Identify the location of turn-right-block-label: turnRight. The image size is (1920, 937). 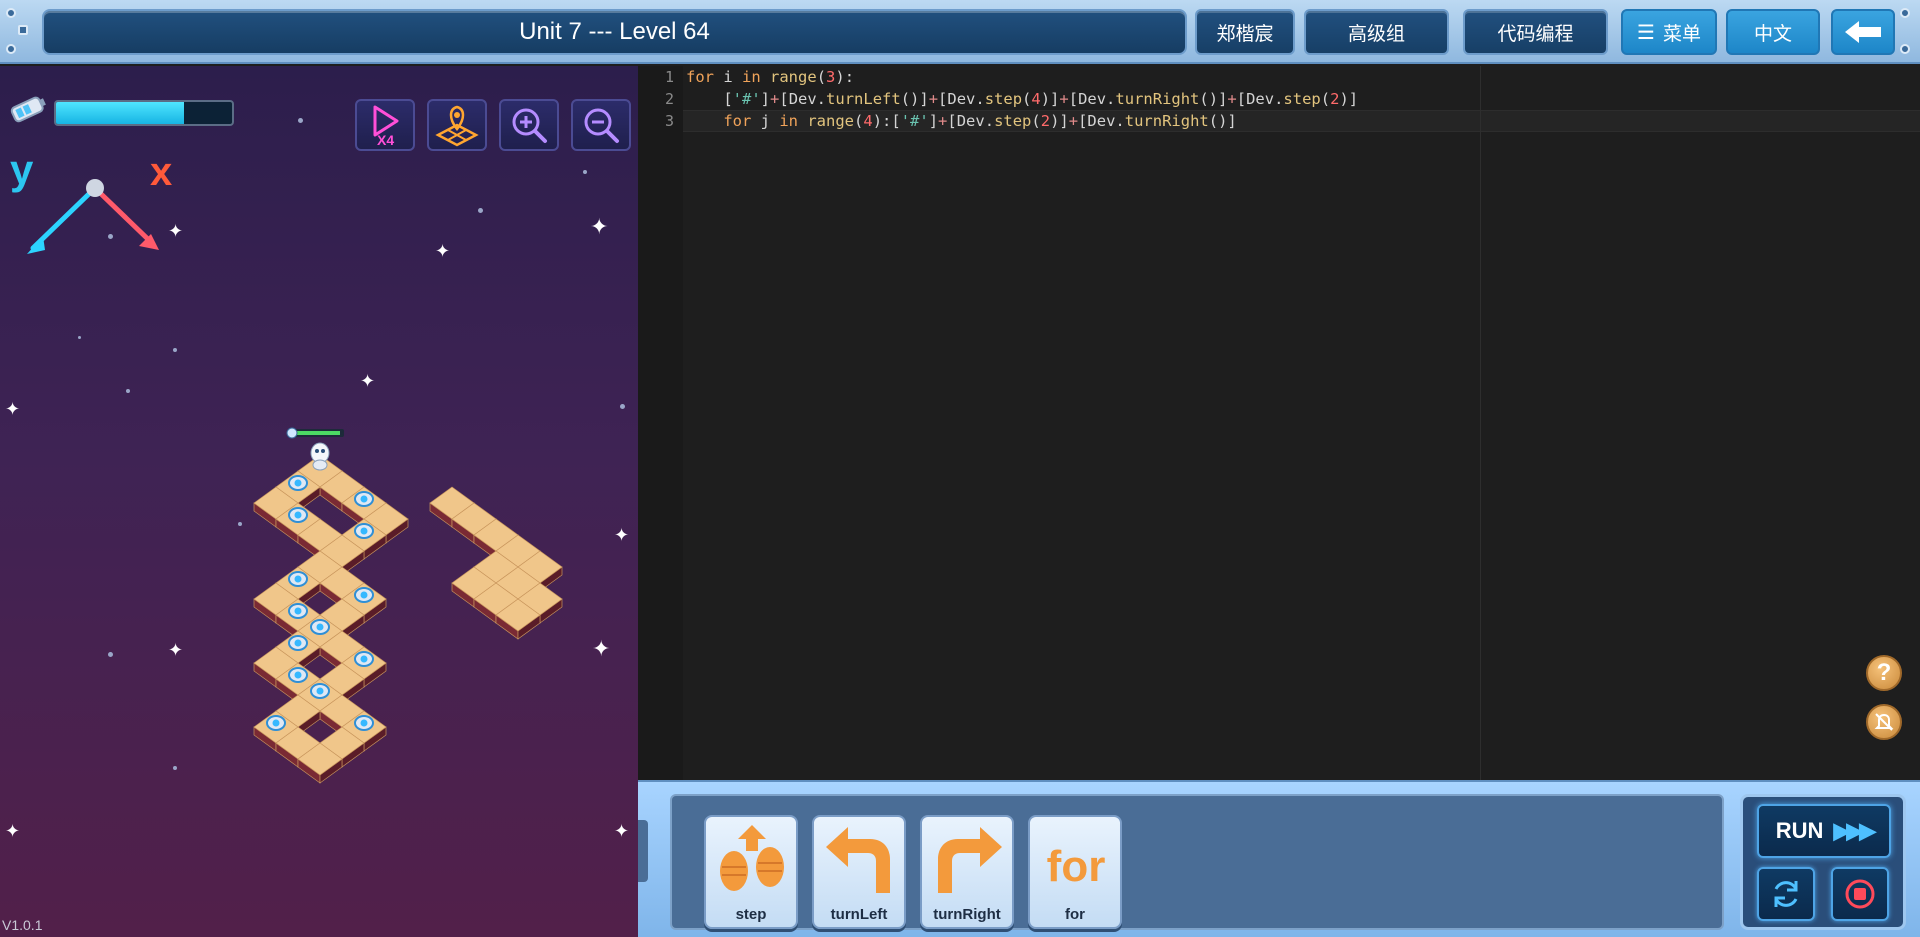
(967, 914).